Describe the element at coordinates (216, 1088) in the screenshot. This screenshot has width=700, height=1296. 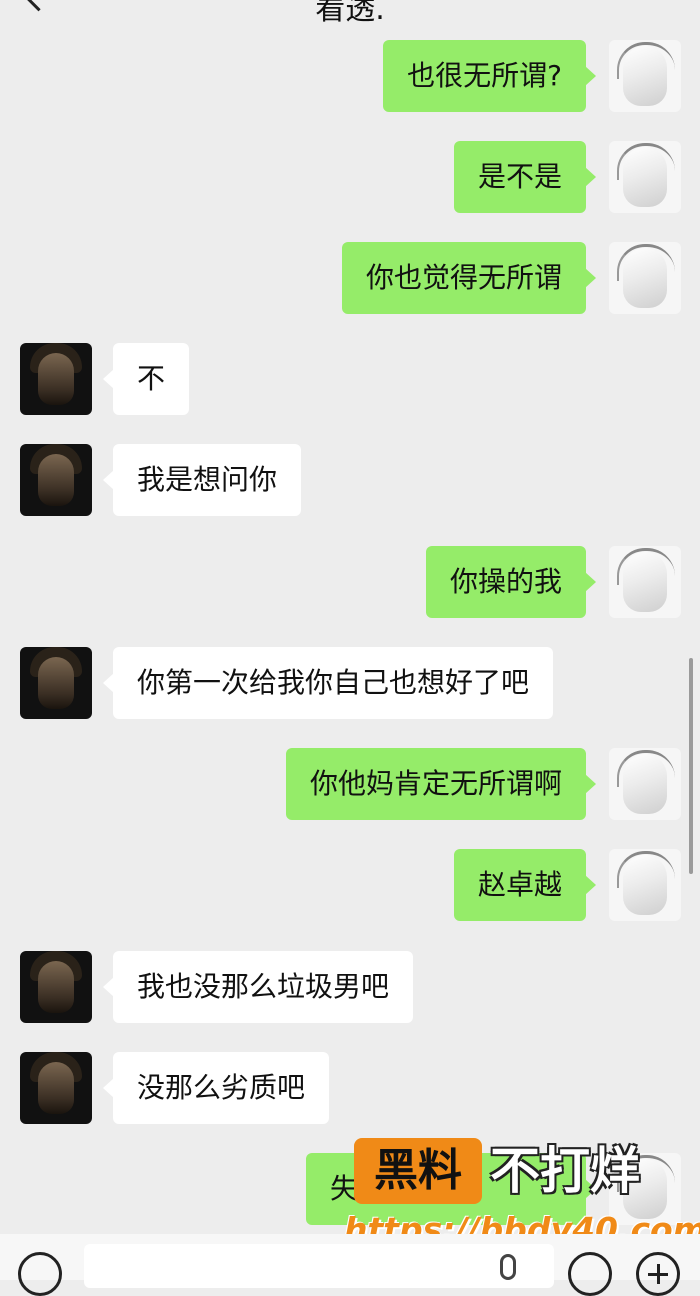
I see `message-bubble: 没那么劣质吧` at that location.